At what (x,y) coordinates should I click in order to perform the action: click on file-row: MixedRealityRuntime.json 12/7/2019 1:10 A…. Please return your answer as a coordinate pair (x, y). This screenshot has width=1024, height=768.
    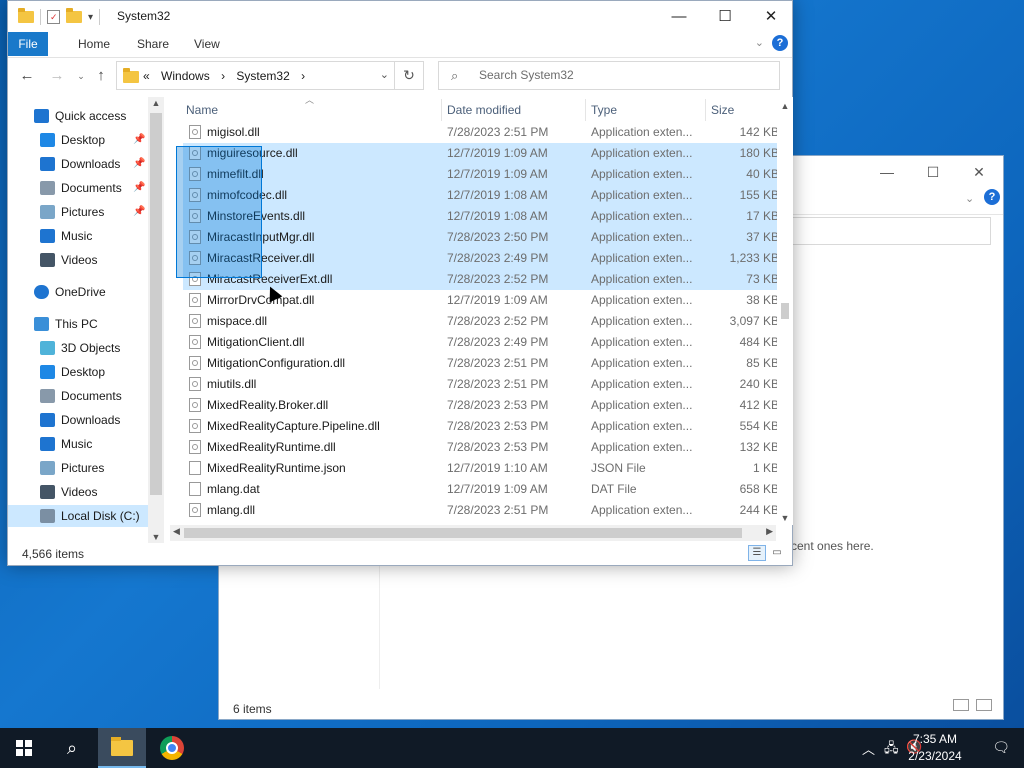
    Looking at the image, I should click on (480, 468).